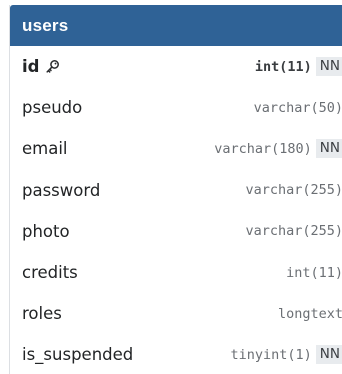 This screenshot has height=374, width=342. What do you see at coordinates (176, 313) in the screenshot?
I see `field-row-roles: roles longtext` at bounding box center [176, 313].